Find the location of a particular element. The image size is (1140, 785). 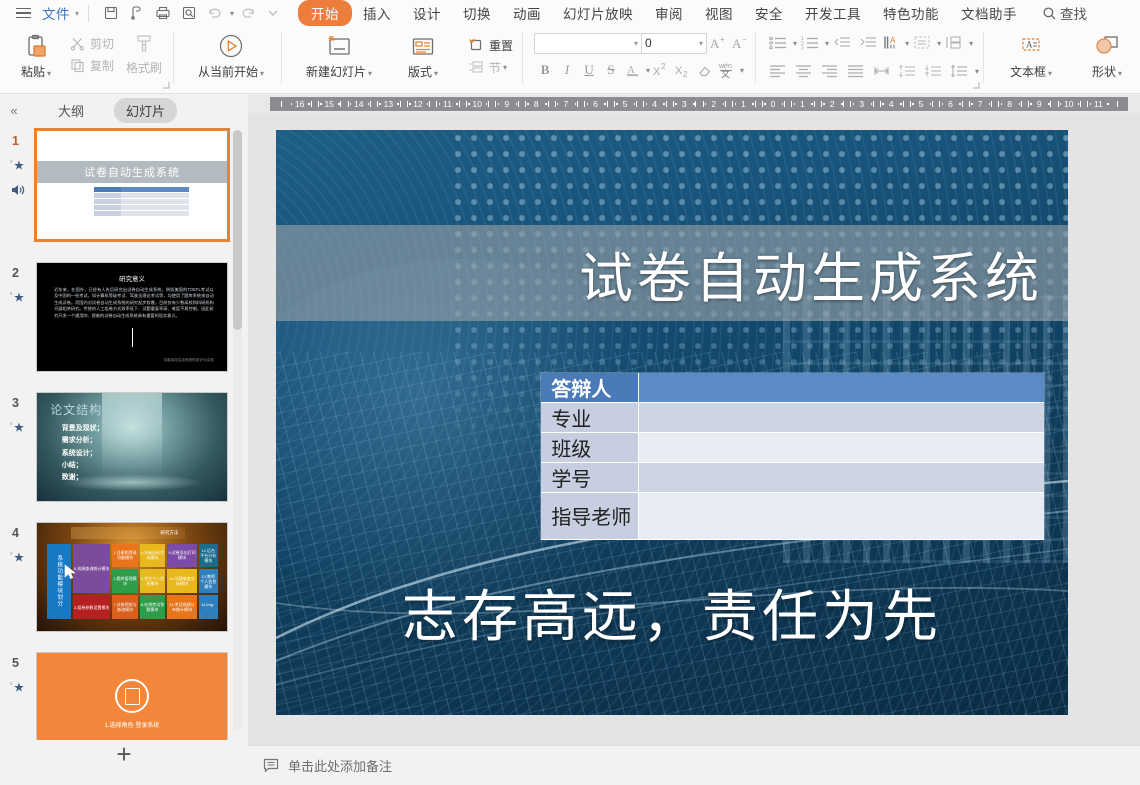

phonetic-guide-button: wén 文 is located at coordinates (727, 70).